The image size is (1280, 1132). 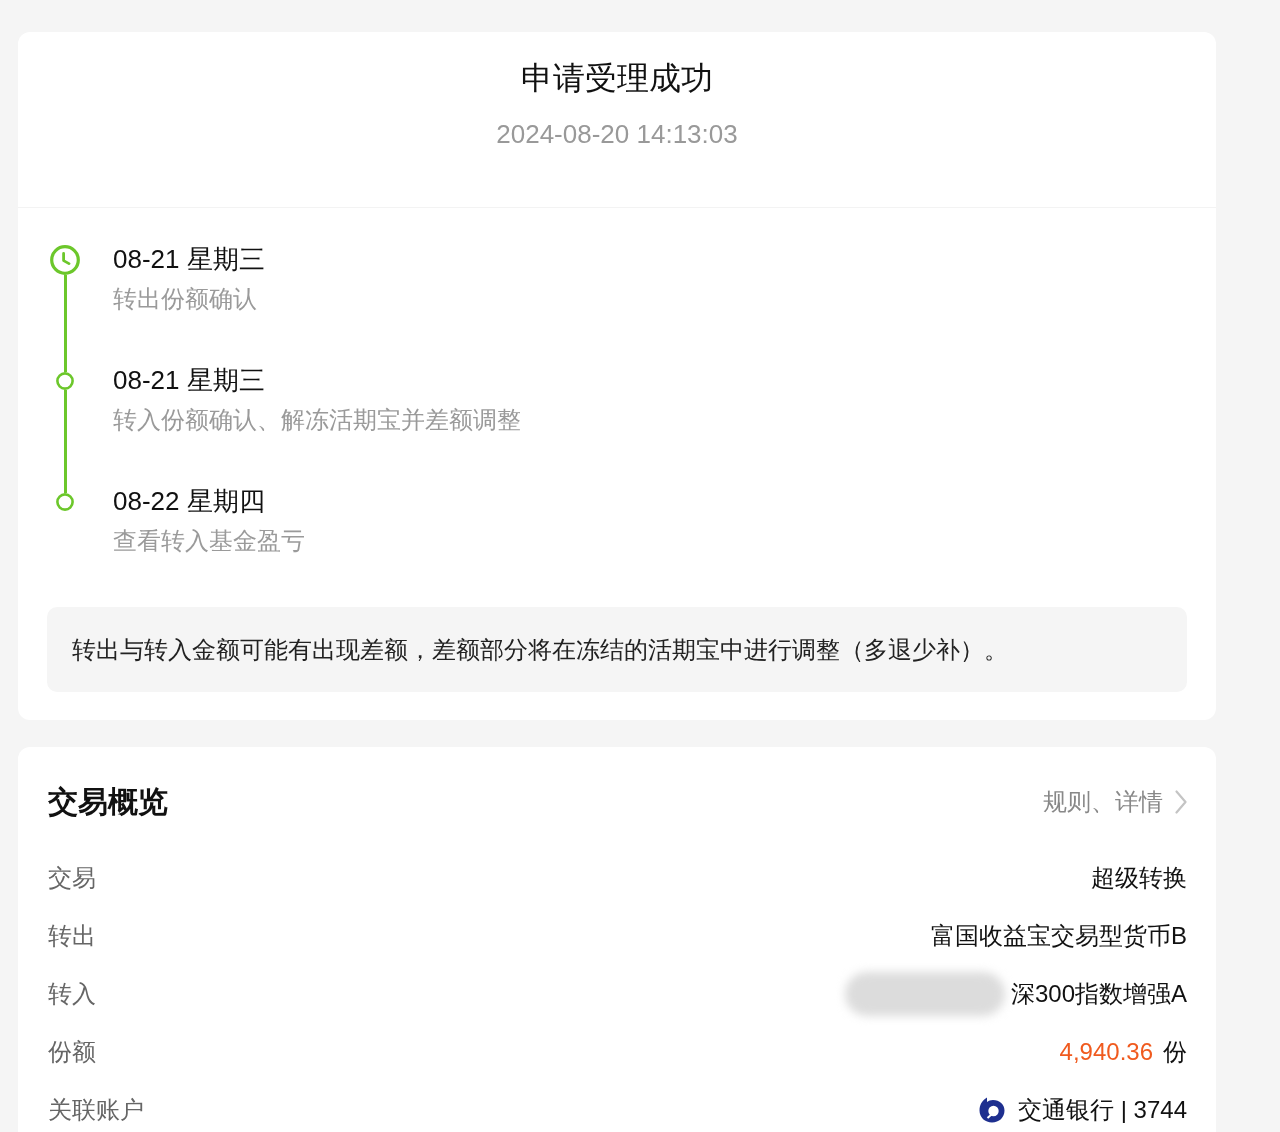 I want to click on rules-details-link: 规则、详情, so click(x=1115, y=802).